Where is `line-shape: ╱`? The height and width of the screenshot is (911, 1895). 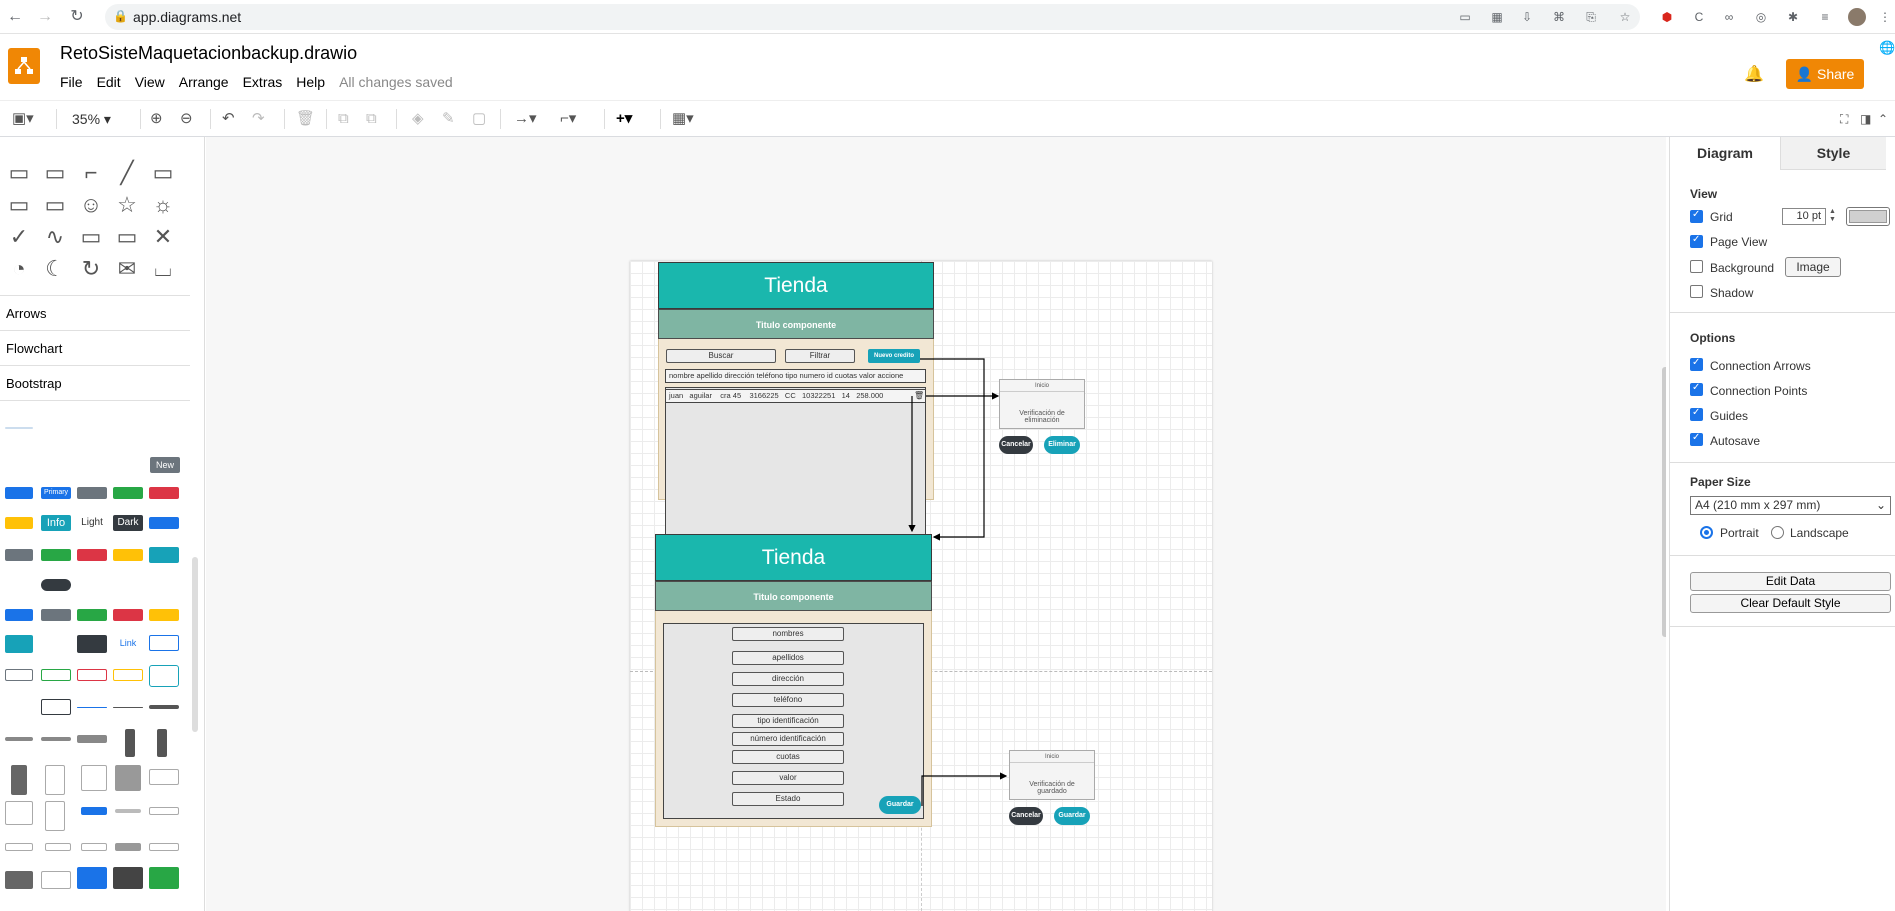 line-shape: ╱ is located at coordinates (127, 173).